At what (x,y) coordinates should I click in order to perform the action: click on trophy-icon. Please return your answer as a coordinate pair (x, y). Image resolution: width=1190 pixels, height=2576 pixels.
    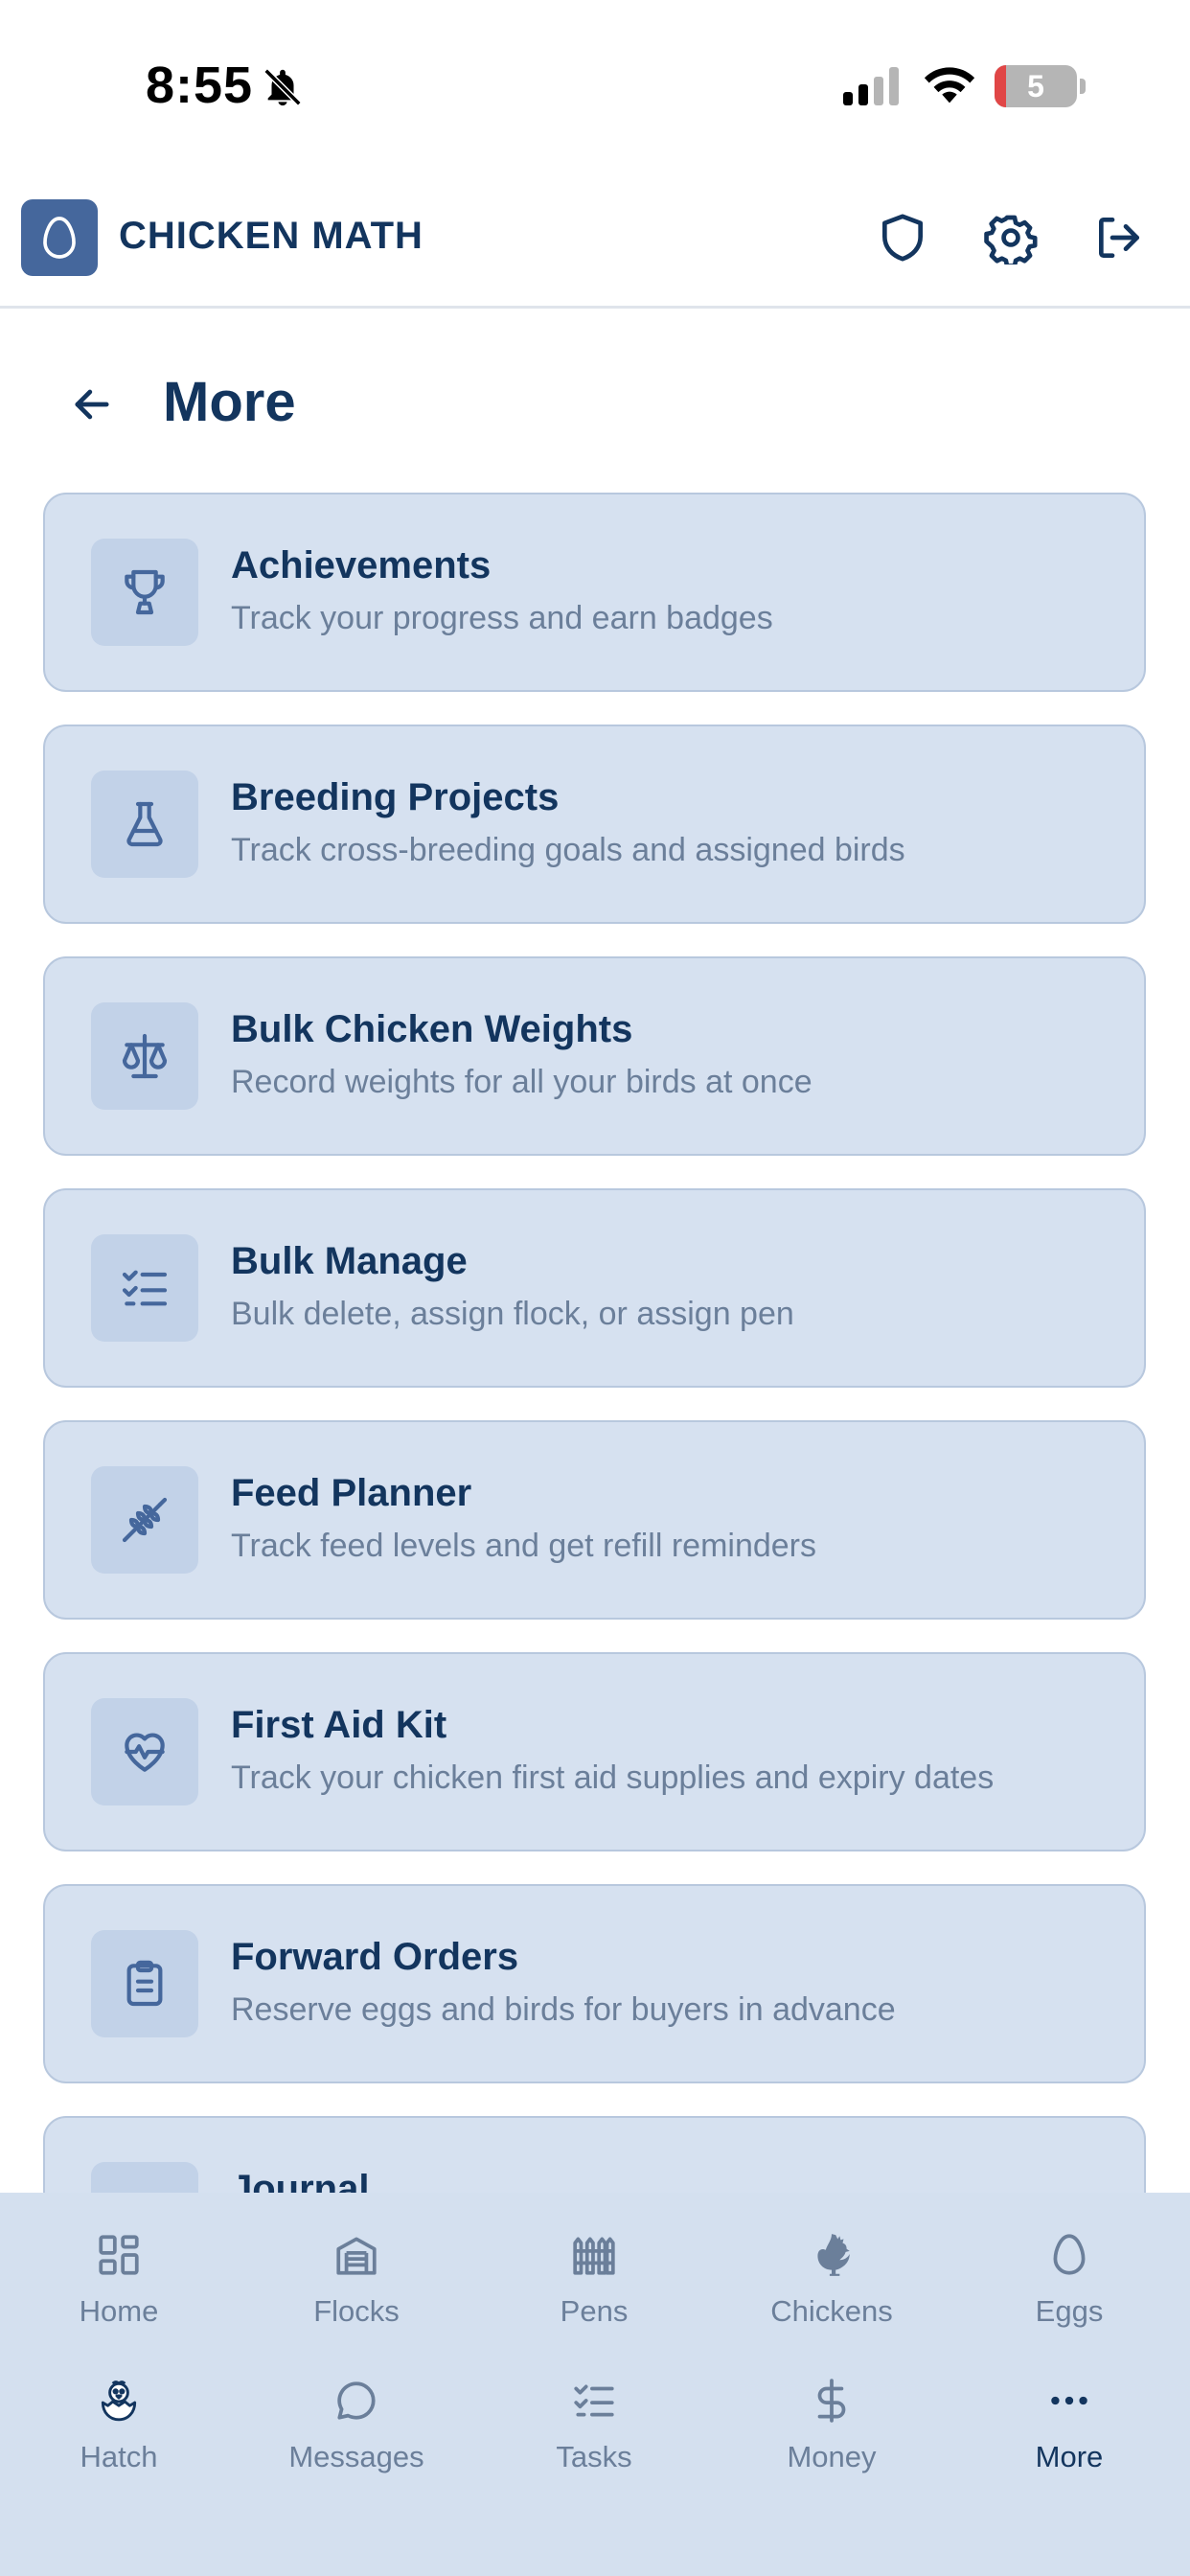
    Looking at the image, I should click on (145, 592).